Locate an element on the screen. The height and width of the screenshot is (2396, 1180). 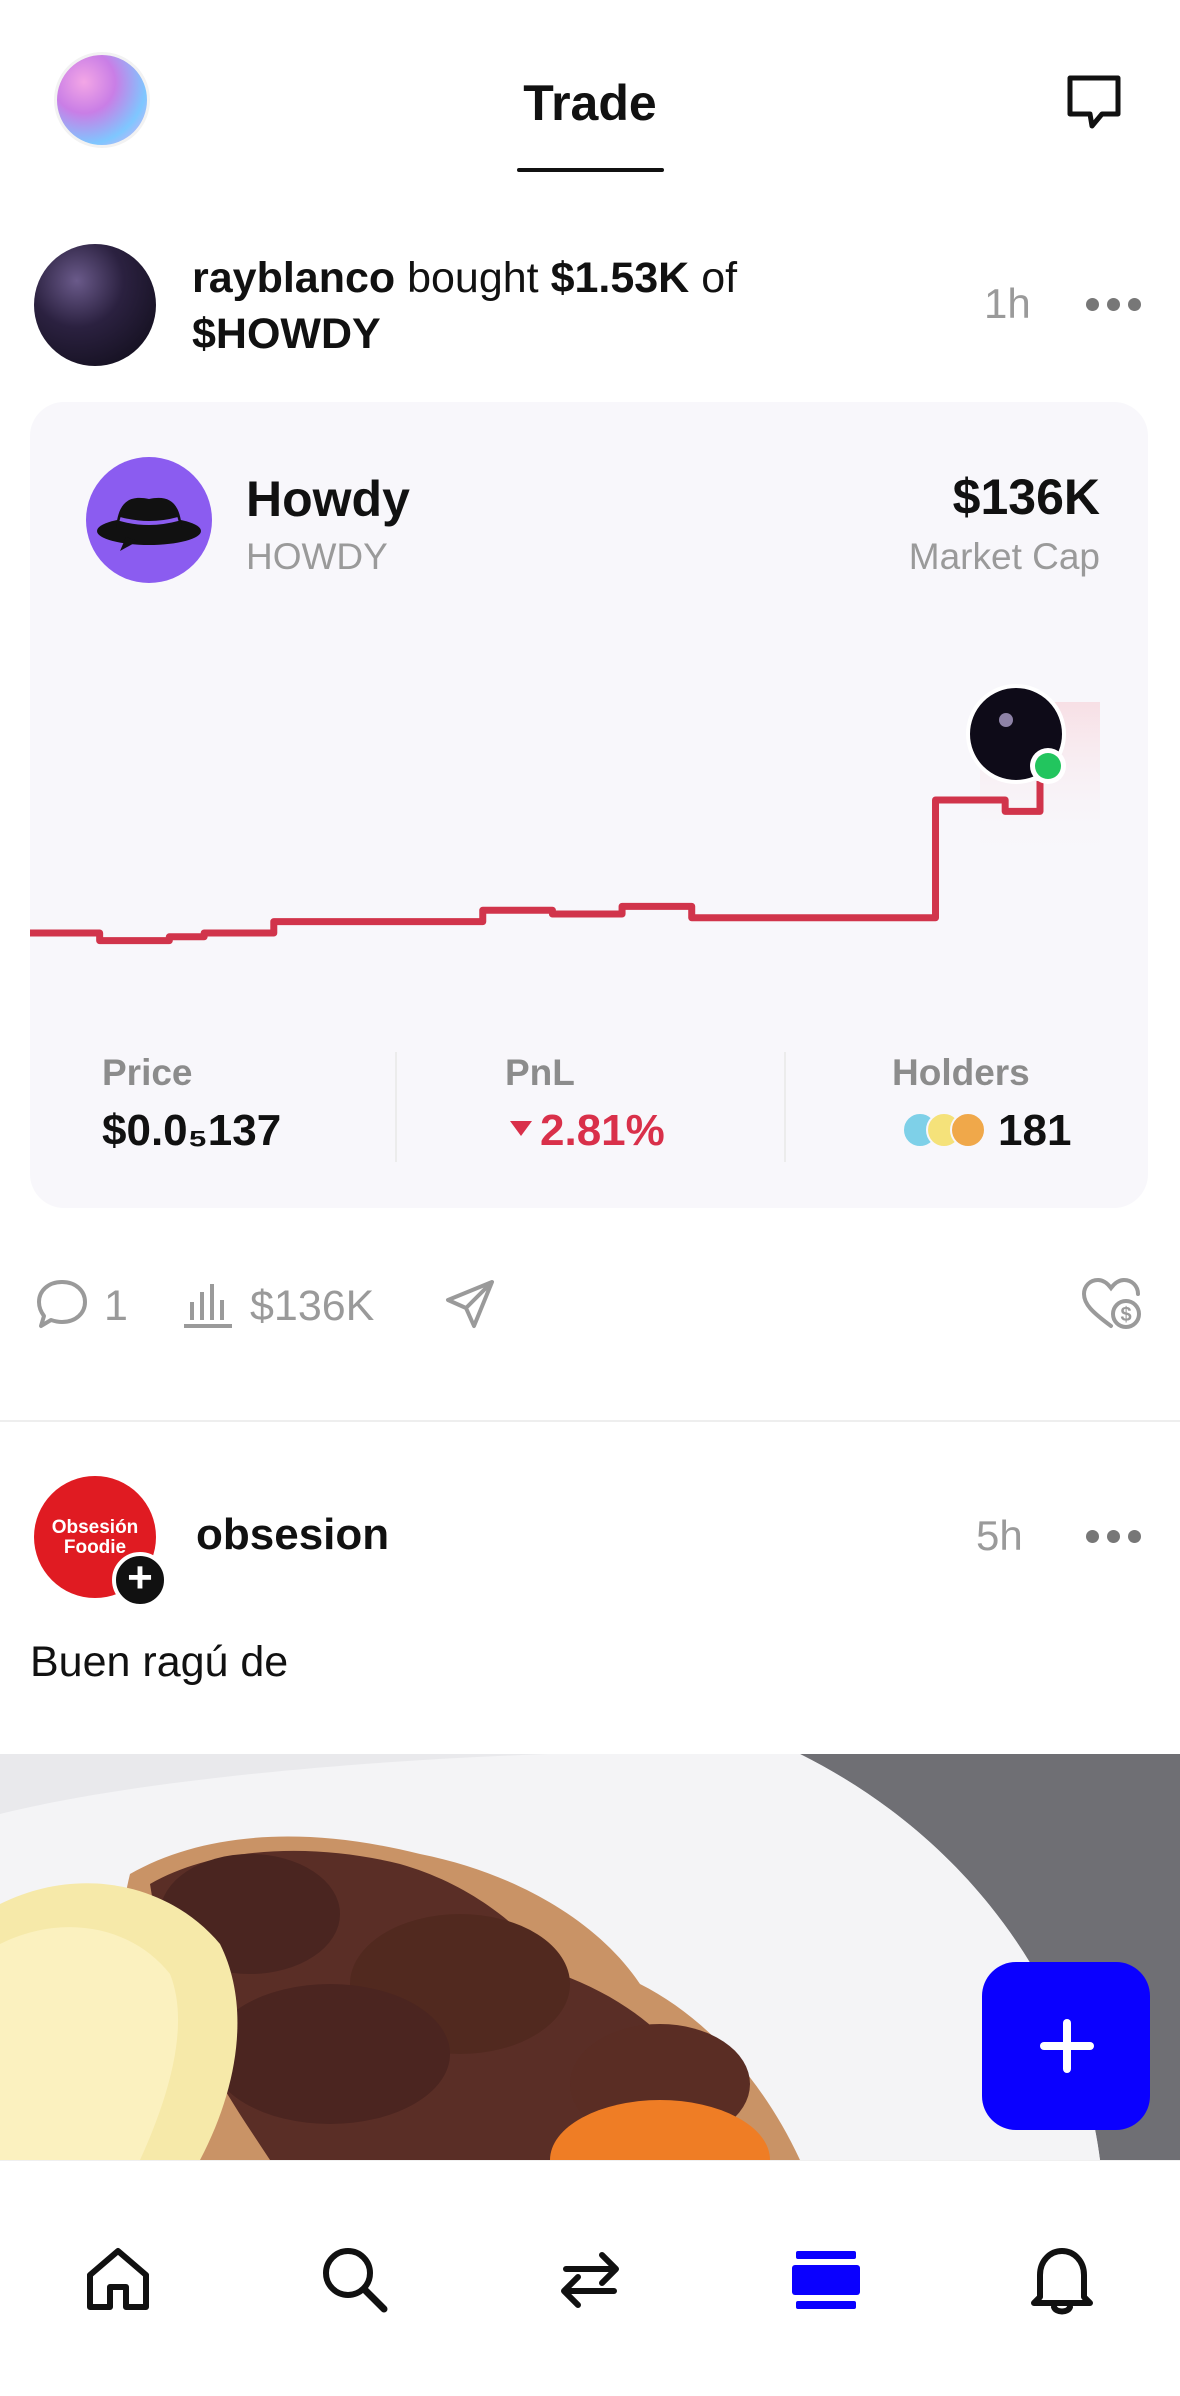
bell-icon is located at coordinates (1062, 2279).